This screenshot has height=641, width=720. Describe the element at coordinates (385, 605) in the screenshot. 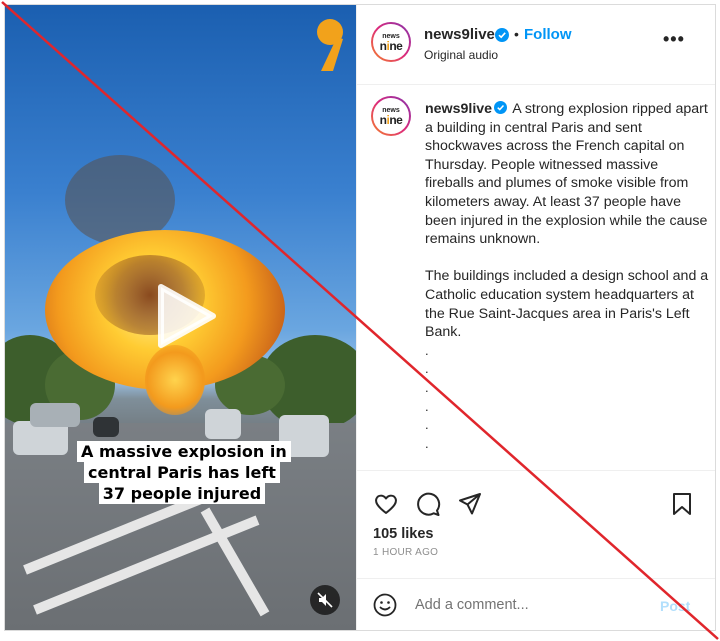

I see `emoji-icon` at that location.